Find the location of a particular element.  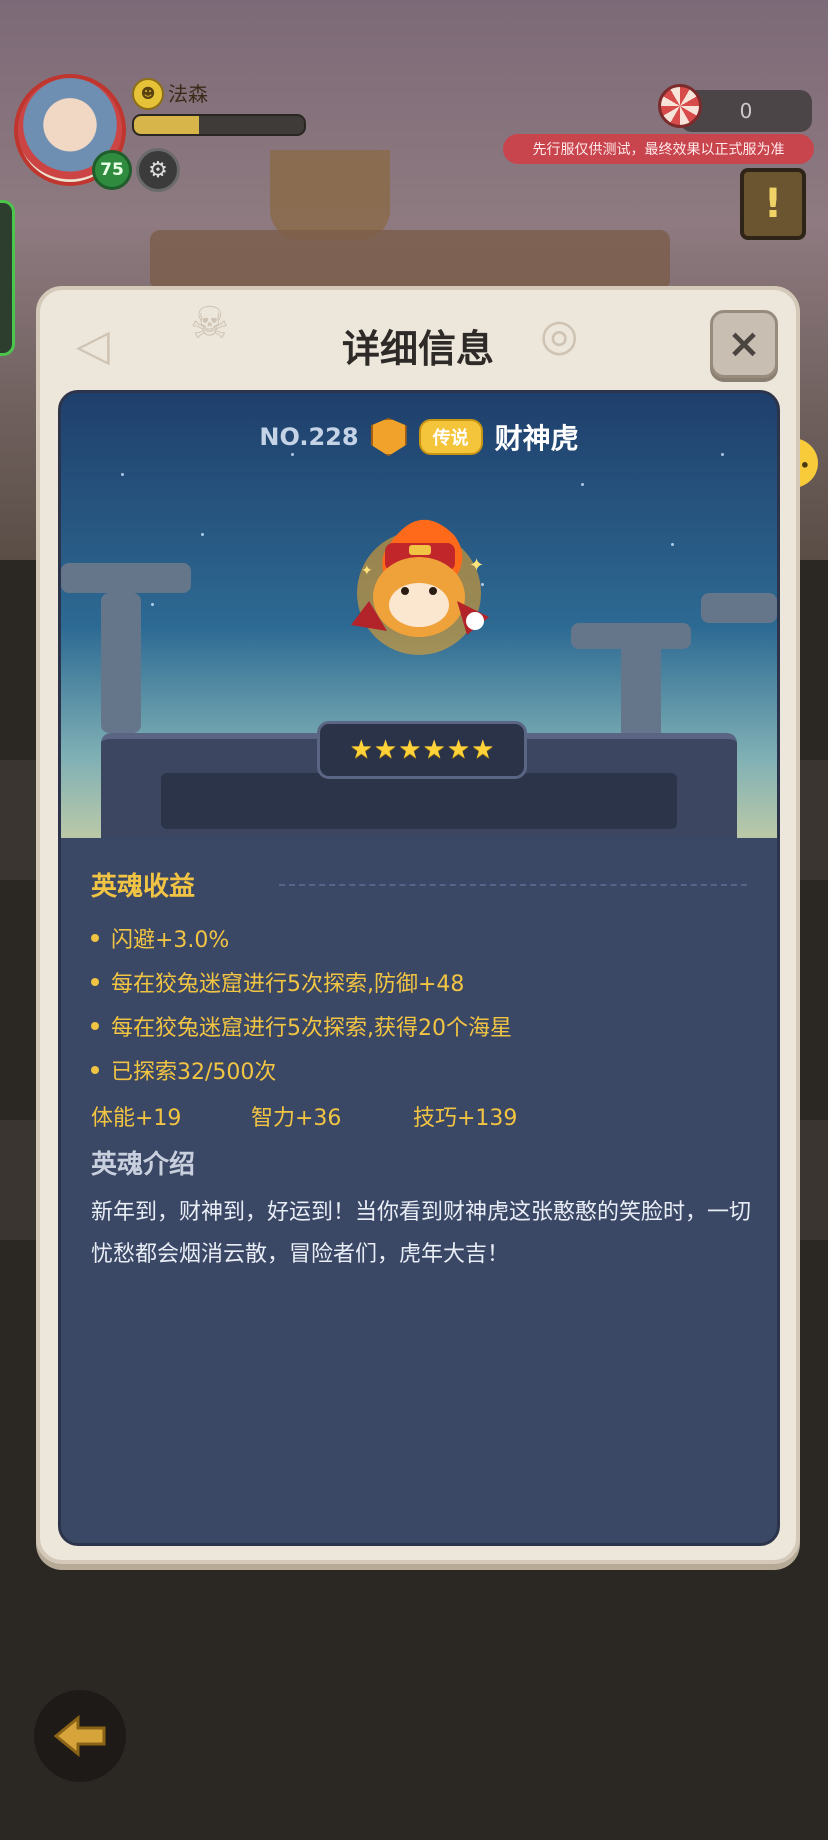

xp-bar-fill is located at coordinates (166, 125).